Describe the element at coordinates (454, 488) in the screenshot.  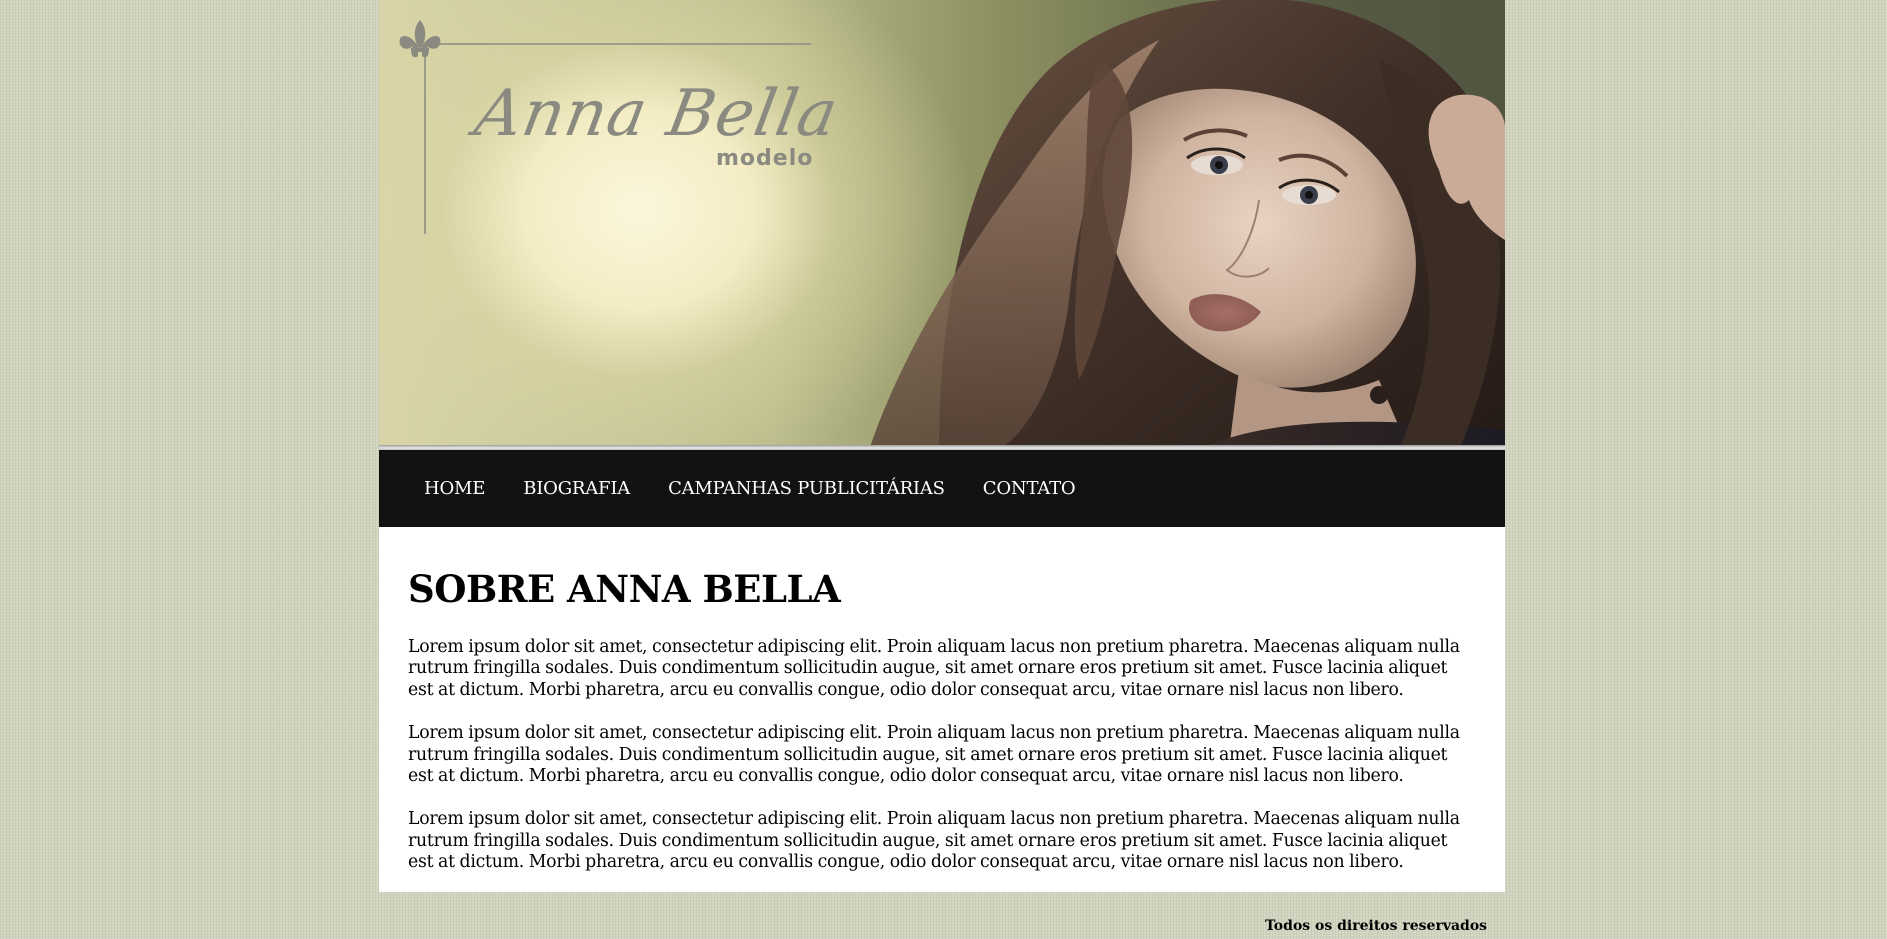
I see `nav-item-home: HOME` at that location.